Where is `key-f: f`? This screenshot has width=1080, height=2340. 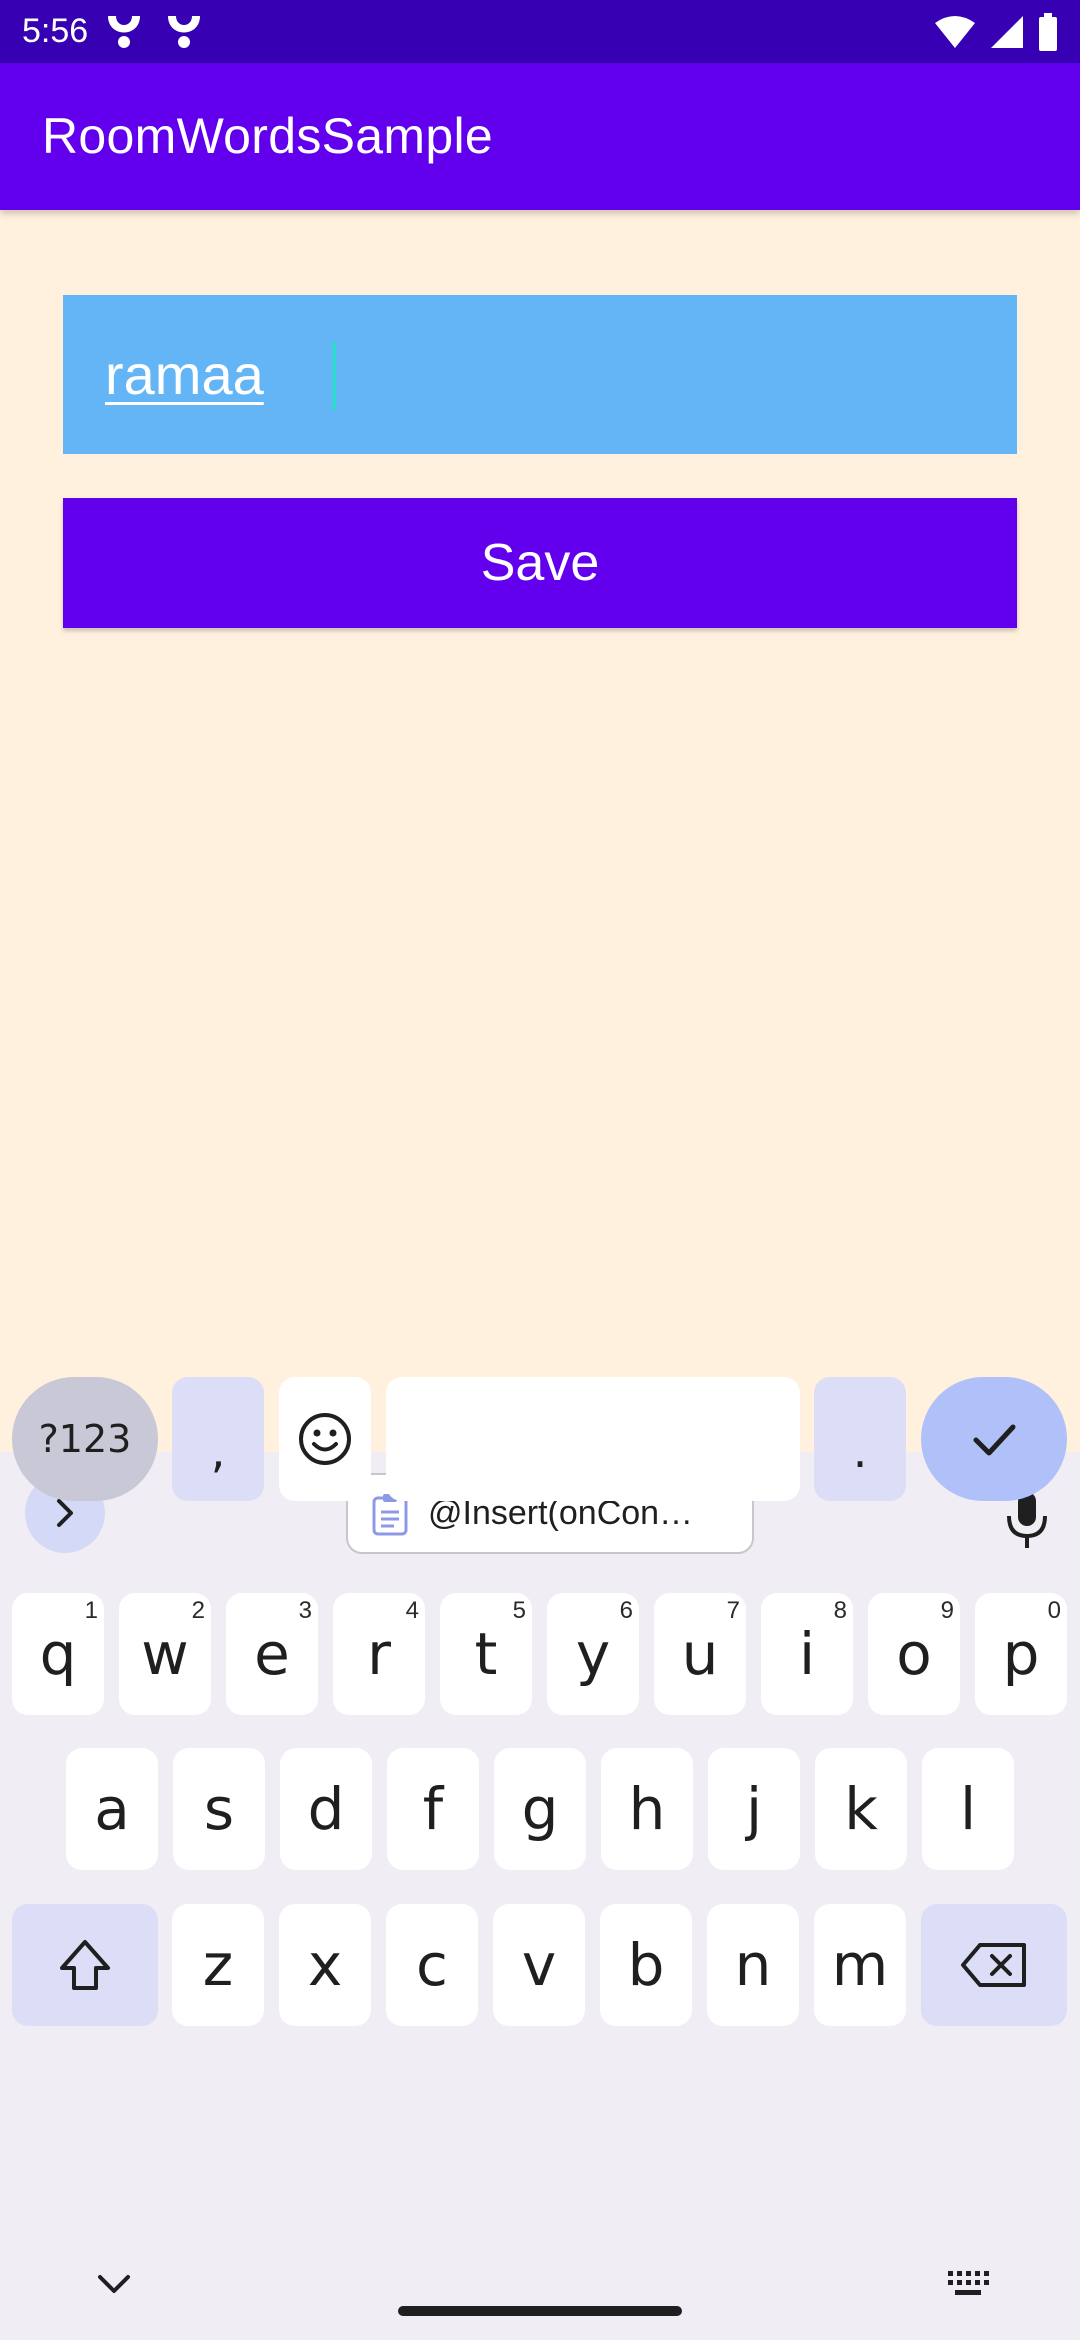
key-f: f is located at coordinates (433, 1809).